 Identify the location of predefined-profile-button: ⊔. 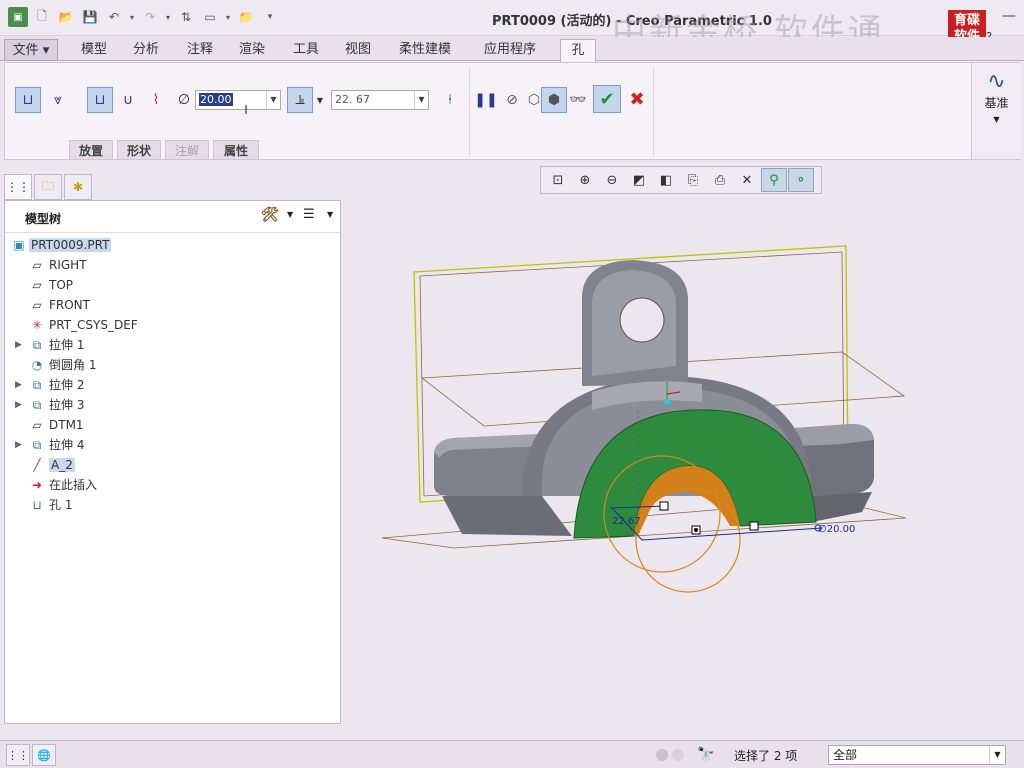
(100, 100).